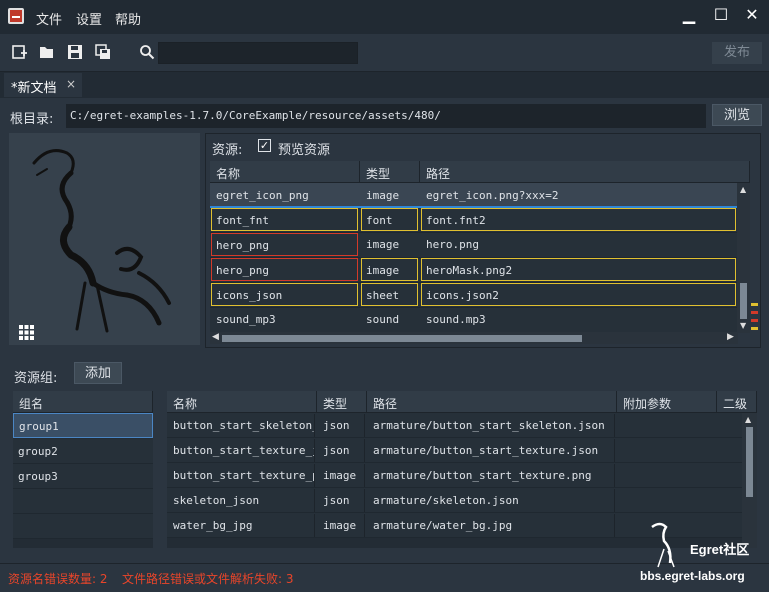 This screenshot has height=592, width=769. Describe the element at coordinates (83, 425) in the screenshot. I see `list-item: group1` at that location.